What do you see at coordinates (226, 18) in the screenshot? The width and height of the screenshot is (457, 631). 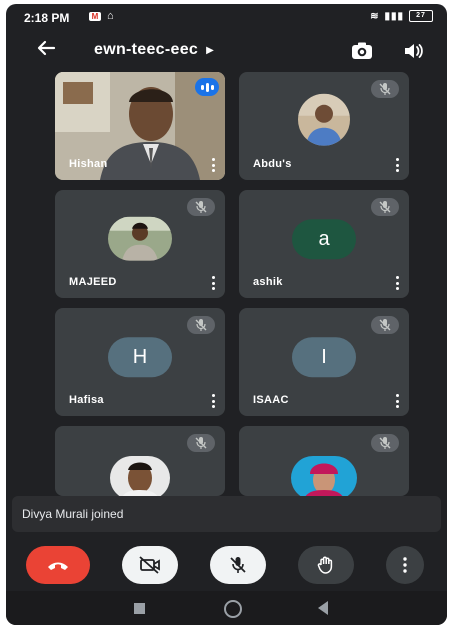 I see `status-bar: 2:18 PM M ⌂ ≋ ▮▮▮ 27` at bounding box center [226, 18].